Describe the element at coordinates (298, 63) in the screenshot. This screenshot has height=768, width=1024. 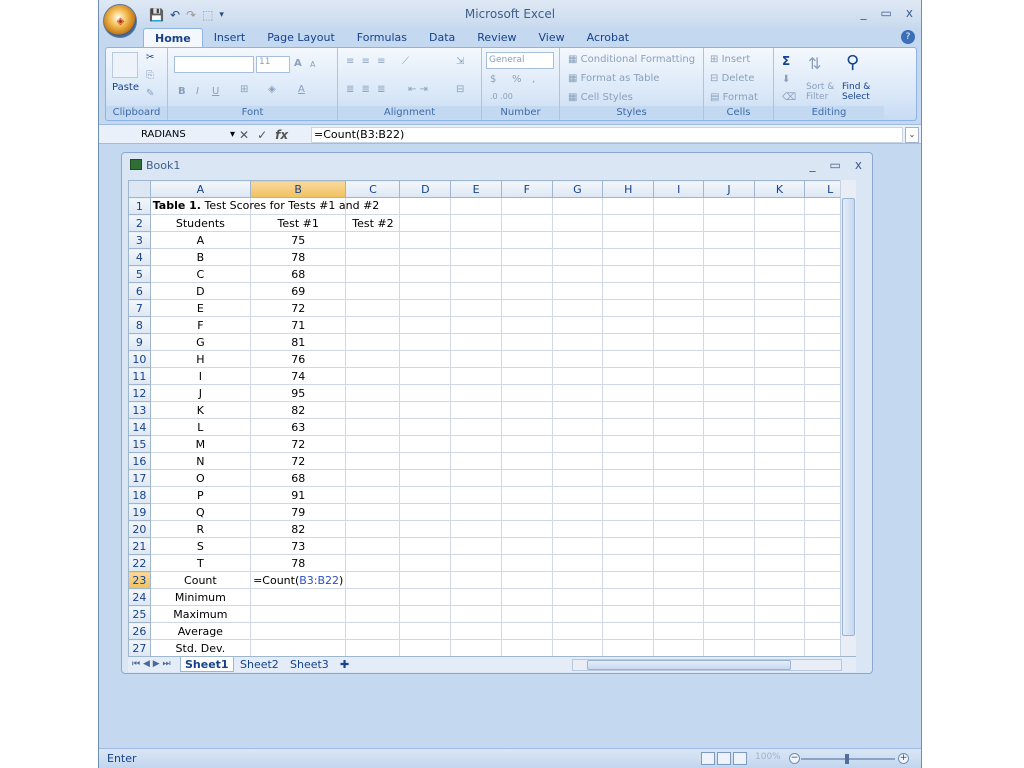
I see `grow-font-button: A` at that location.